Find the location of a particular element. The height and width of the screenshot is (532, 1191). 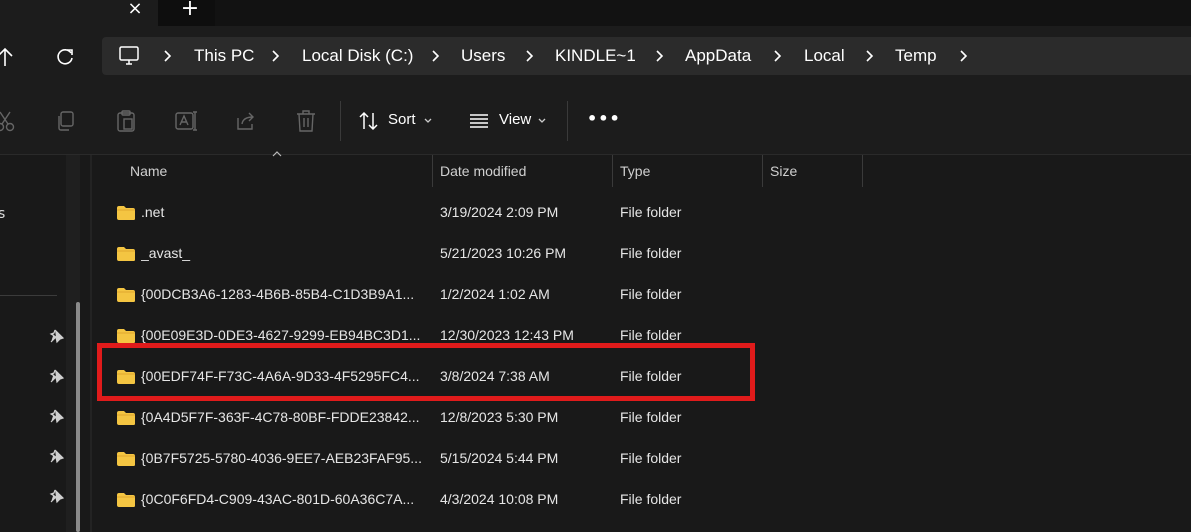

pane-splitter is located at coordinates (91, 343).